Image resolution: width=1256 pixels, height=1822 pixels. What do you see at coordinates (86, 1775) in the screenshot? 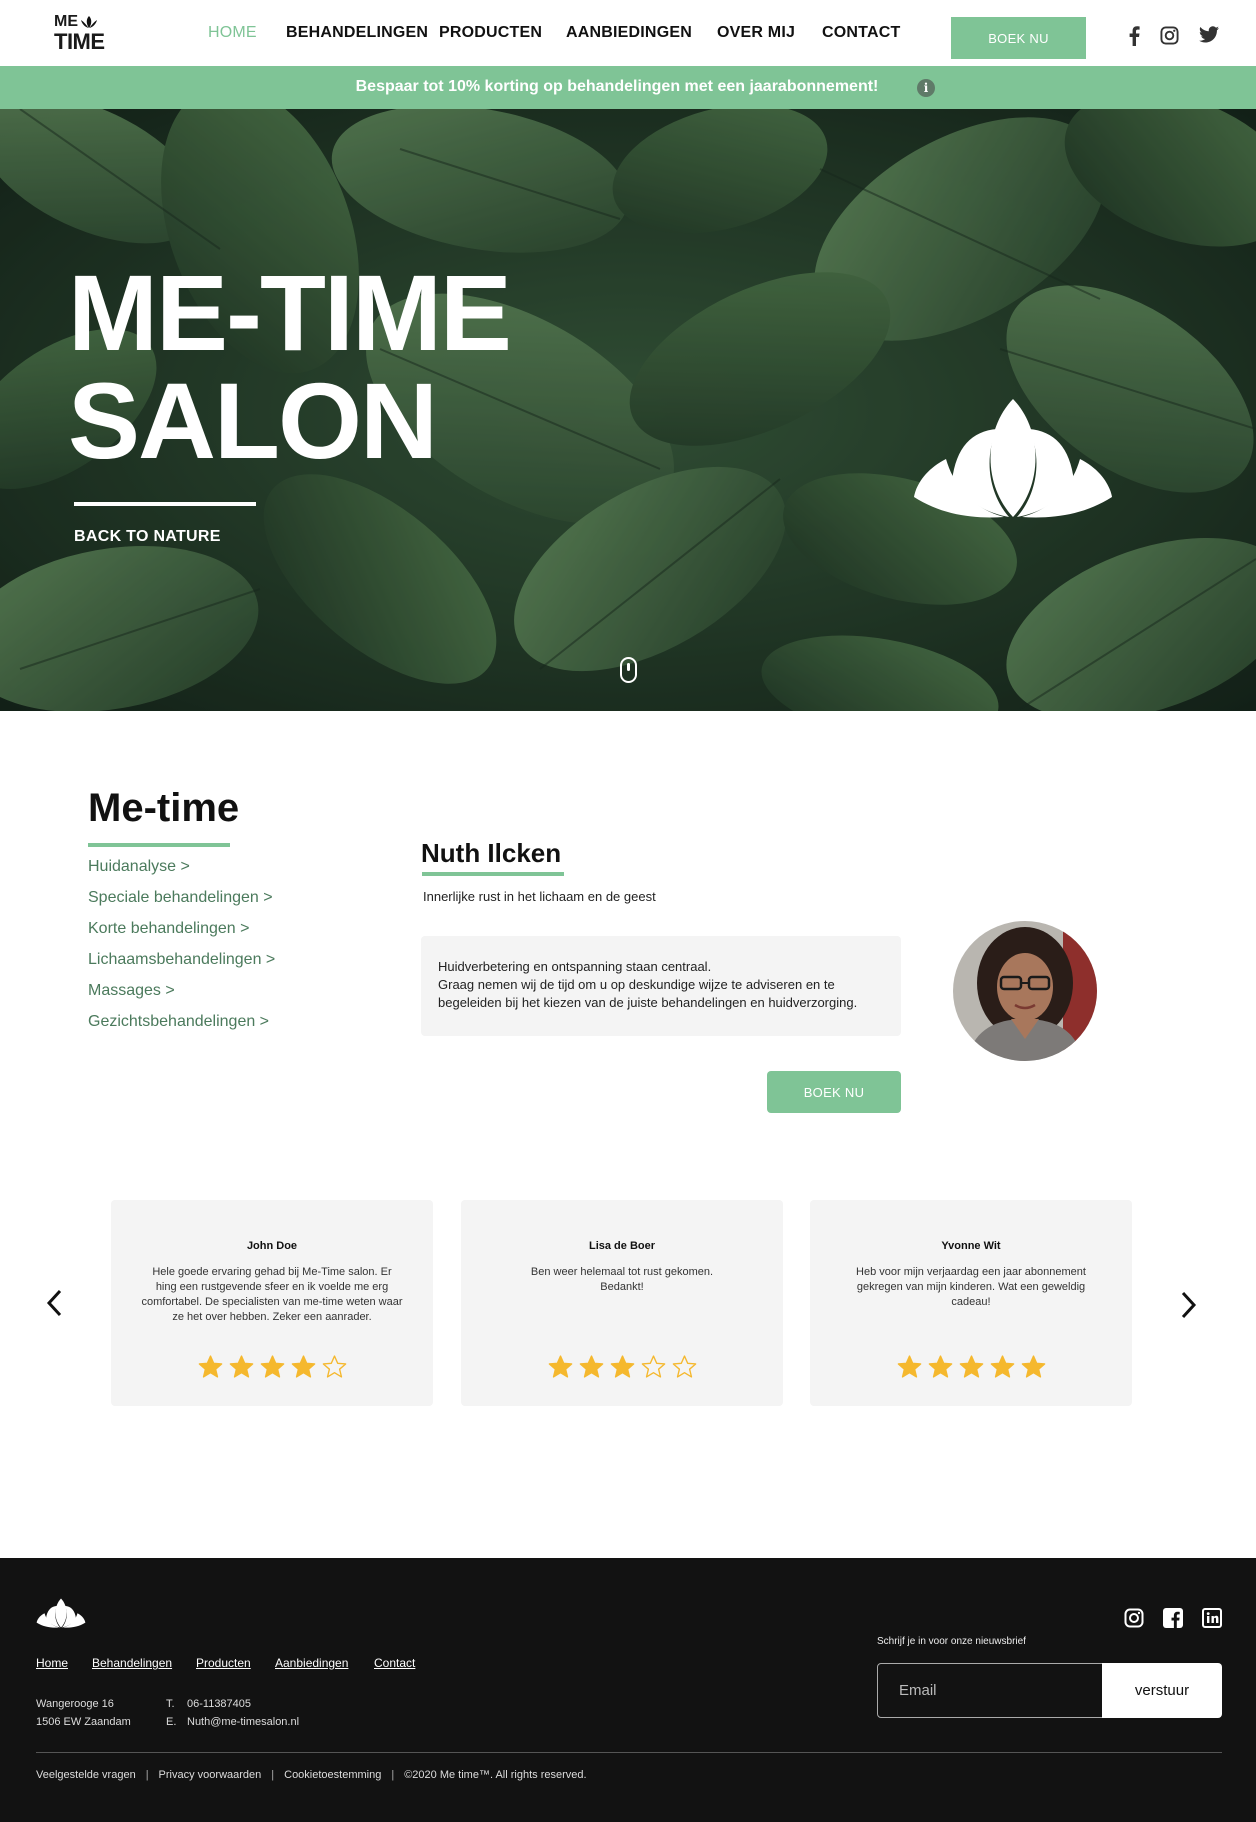
I see `faq-link: Veelgestelde vragen` at bounding box center [86, 1775].